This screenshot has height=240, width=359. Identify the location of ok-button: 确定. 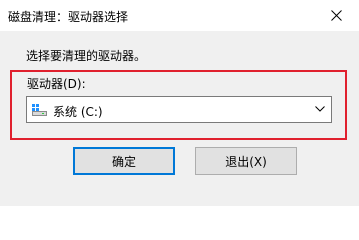
(124, 161).